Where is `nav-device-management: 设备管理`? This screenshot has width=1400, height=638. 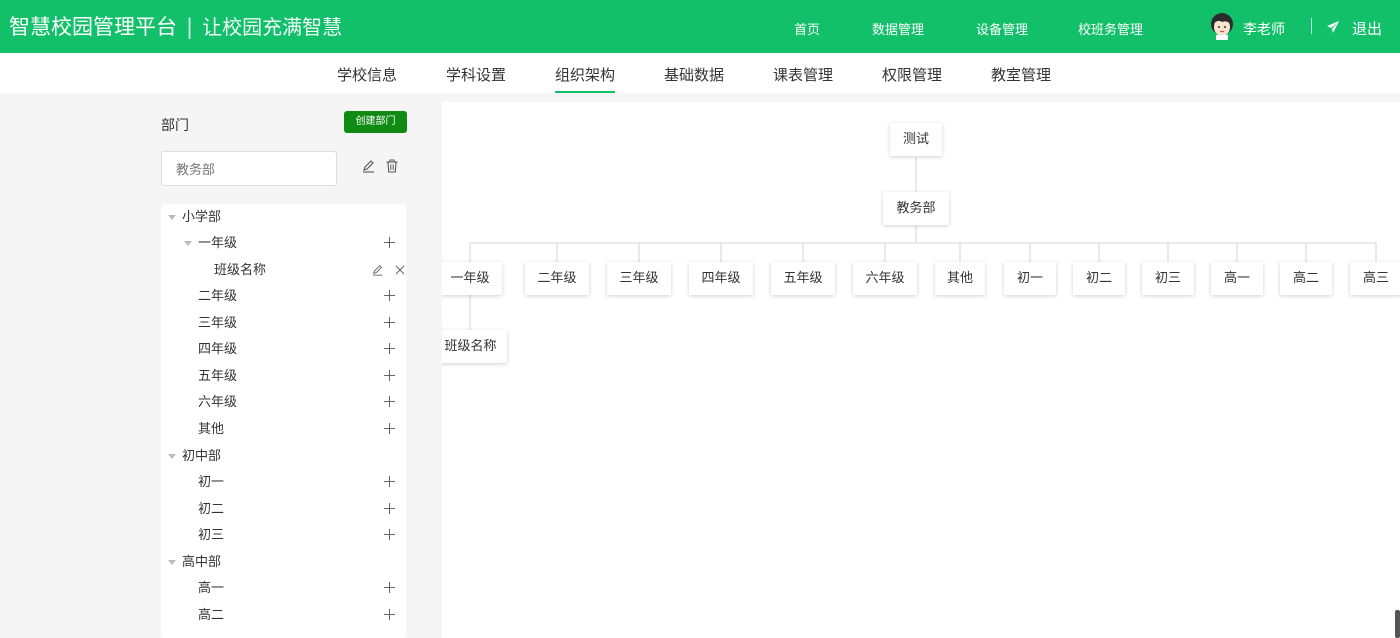
nav-device-management: 设备管理 is located at coordinates (1002, 28).